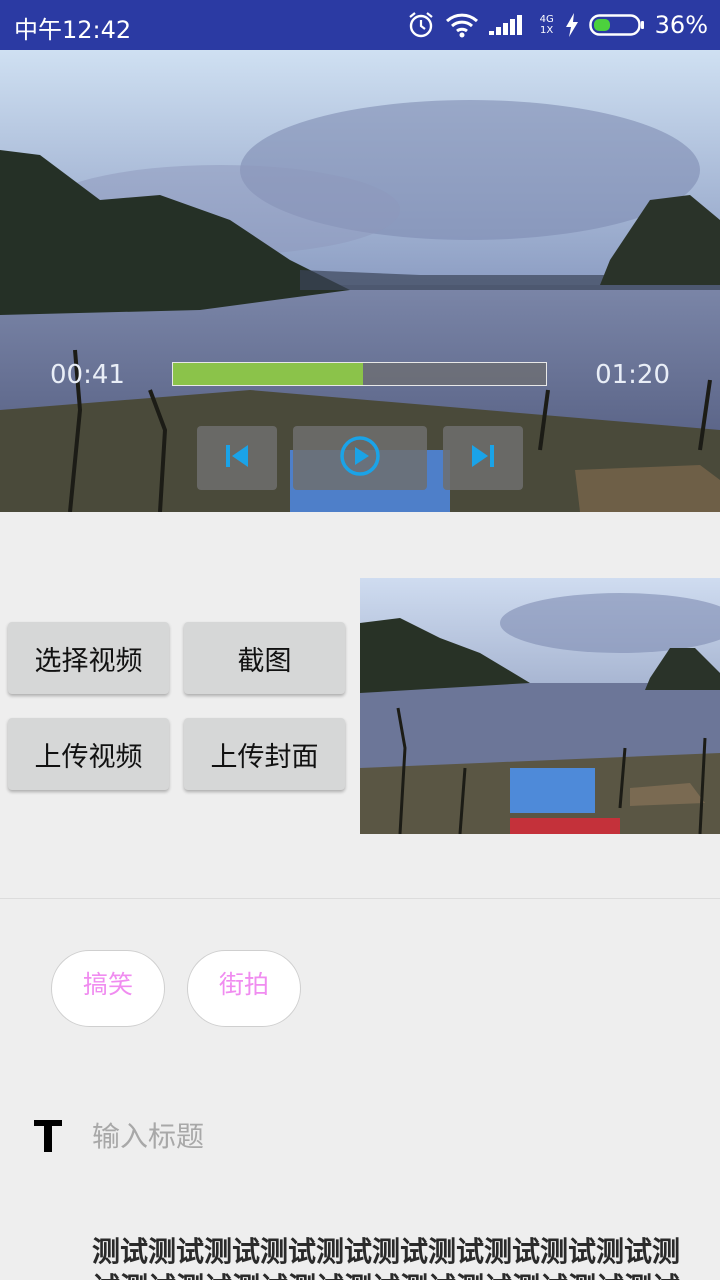  What do you see at coordinates (421, 25) in the screenshot?
I see `alarm-icon` at bounding box center [421, 25].